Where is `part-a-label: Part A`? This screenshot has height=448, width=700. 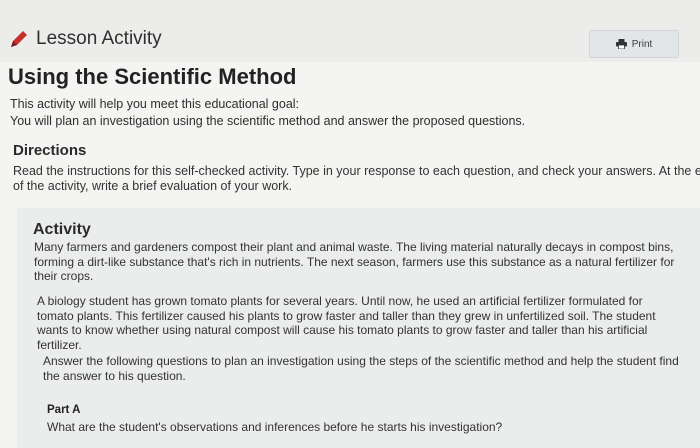 part-a-label: Part A is located at coordinates (64, 410).